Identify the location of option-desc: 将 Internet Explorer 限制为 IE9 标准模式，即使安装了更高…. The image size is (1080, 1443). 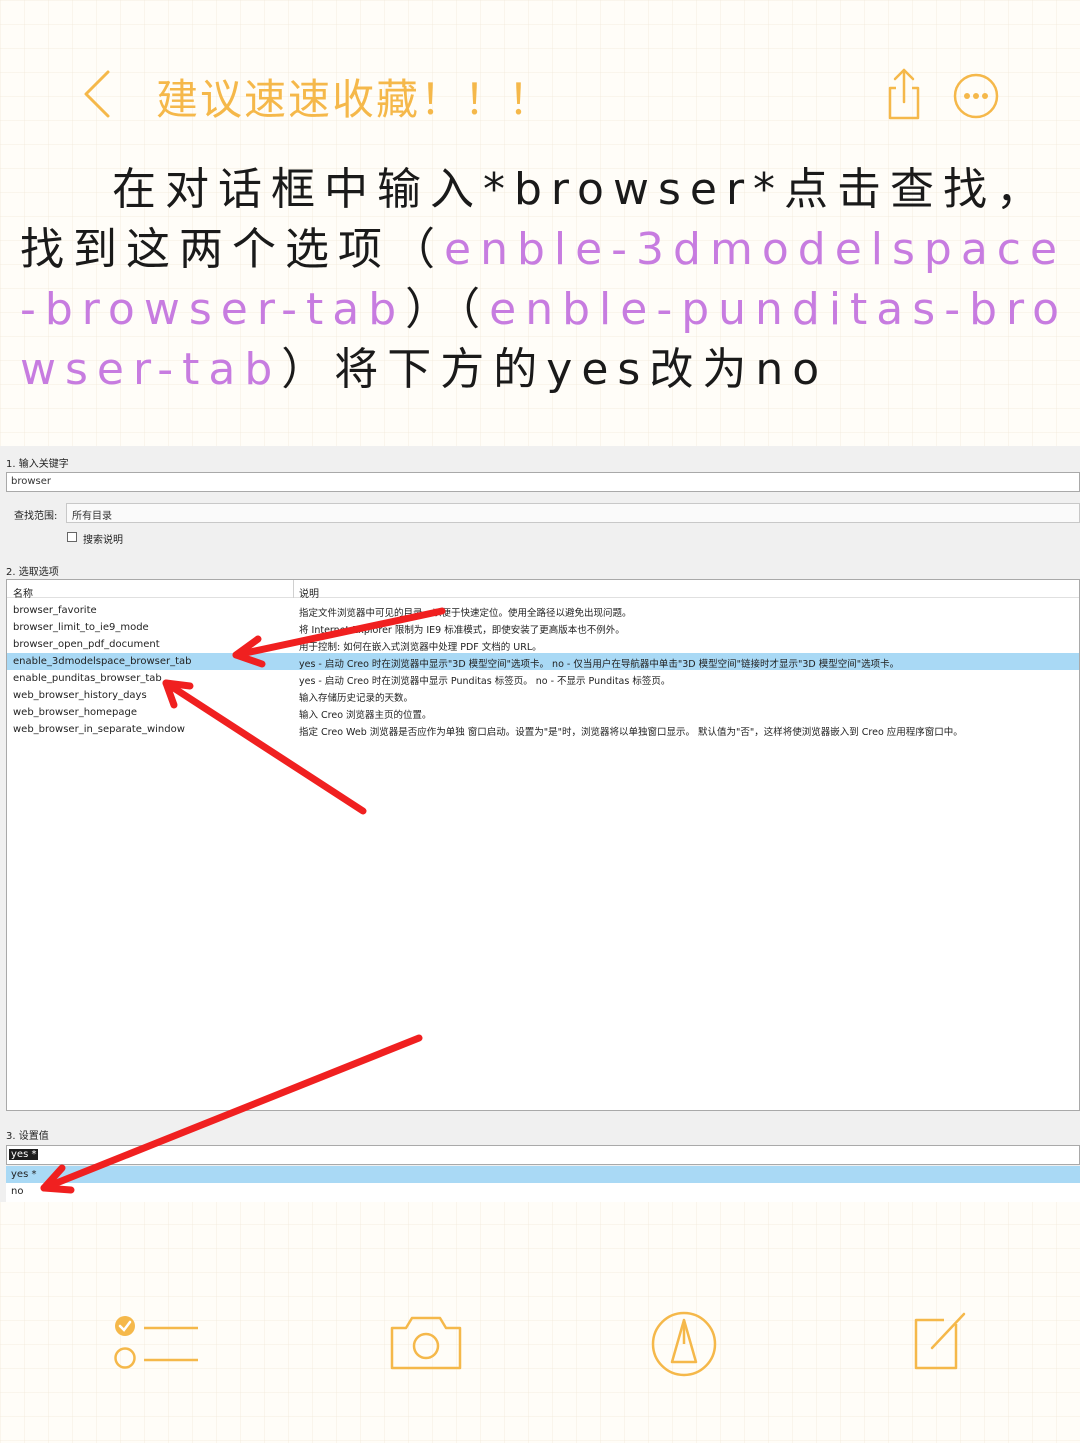
(462, 630).